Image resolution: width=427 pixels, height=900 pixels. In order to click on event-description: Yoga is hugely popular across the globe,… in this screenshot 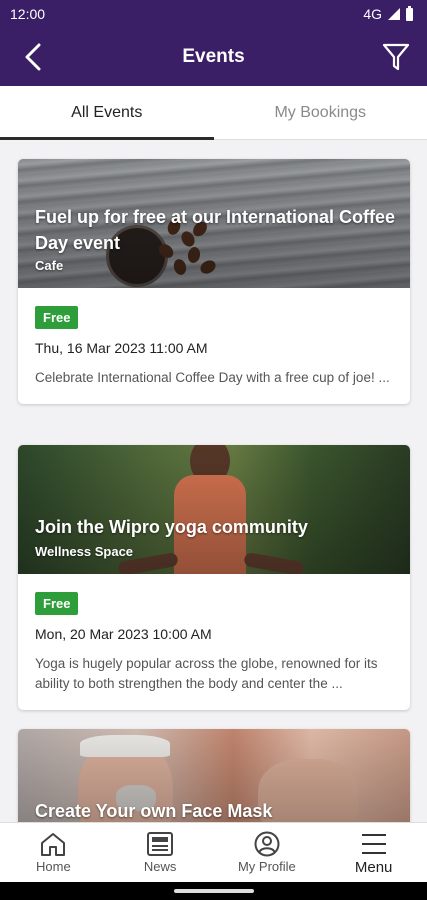, I will do `click(206, 673)`.